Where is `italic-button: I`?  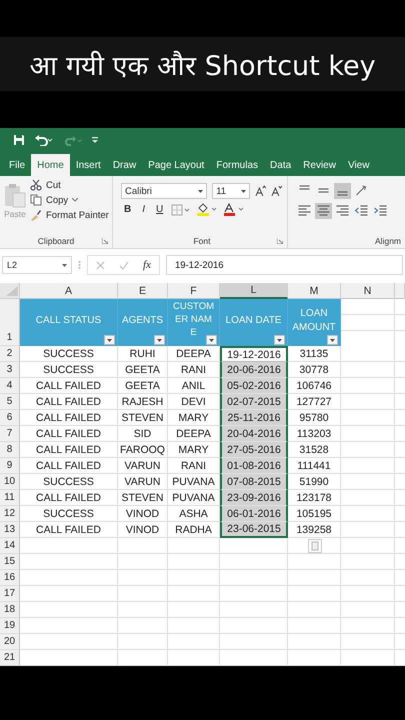
italic-button: I is located at coordinates (143, 209).